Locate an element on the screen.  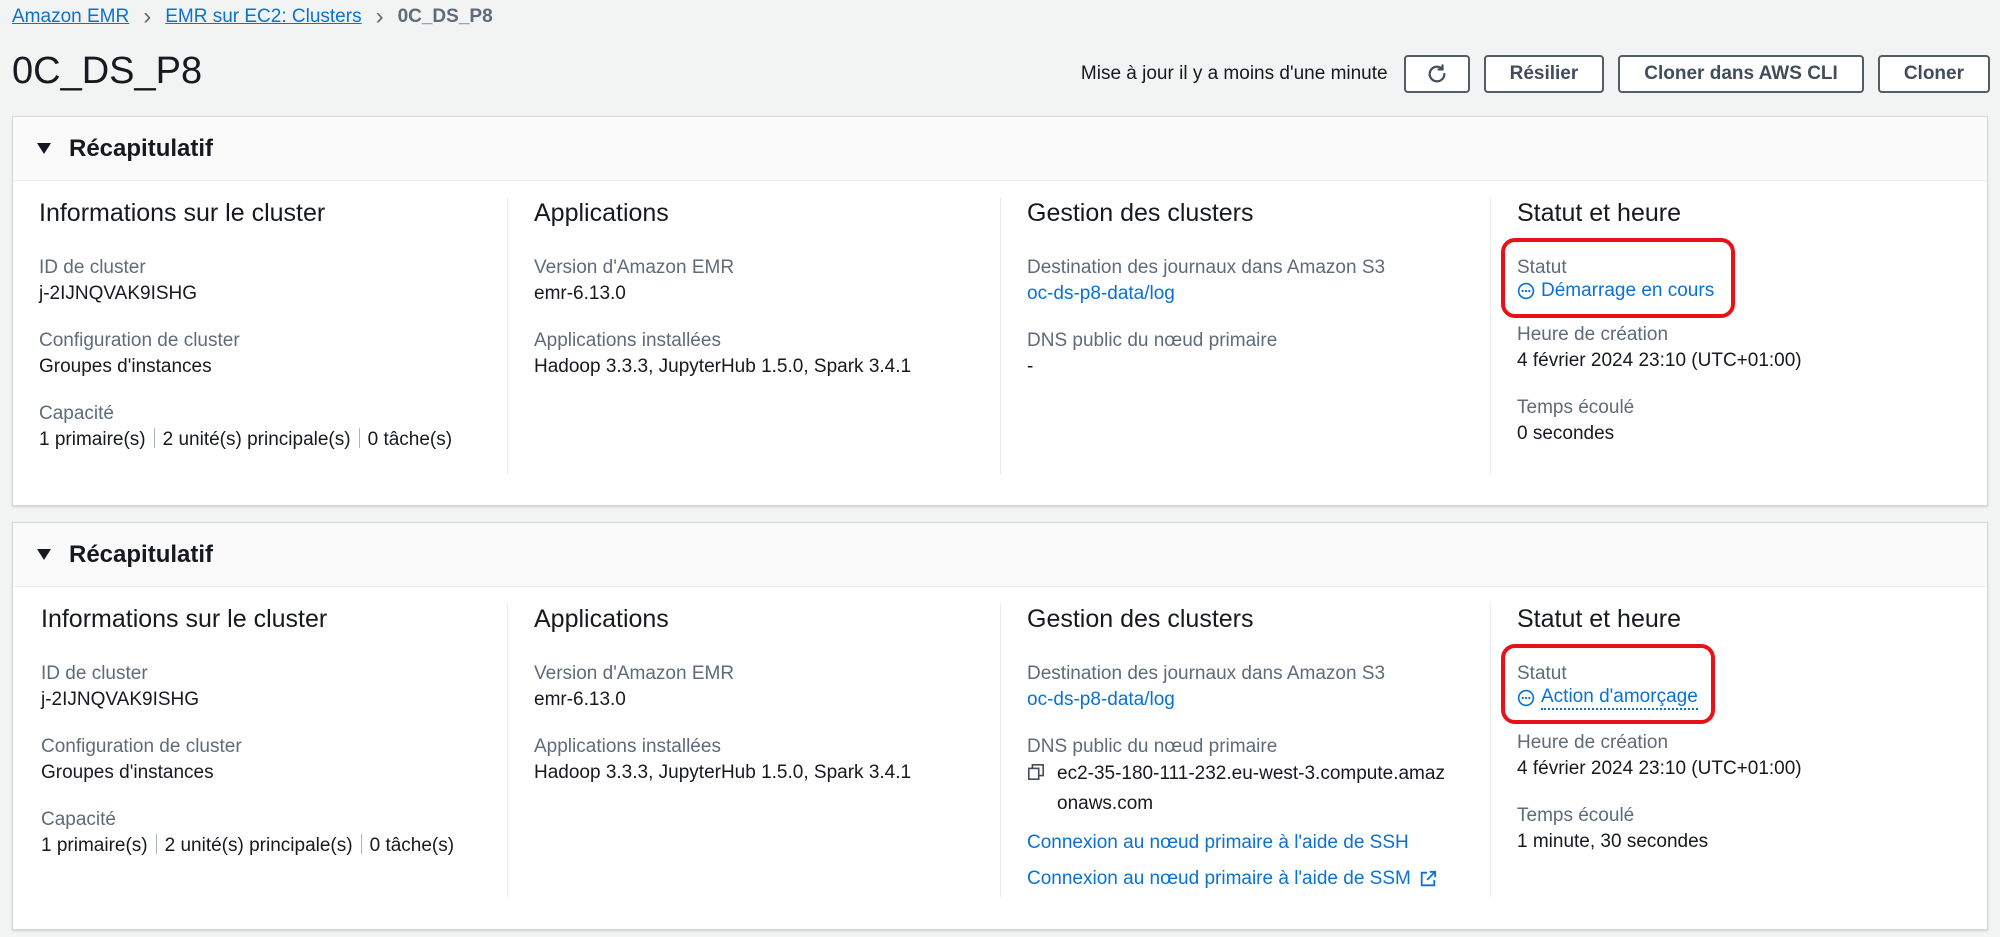
clone-button: Cloner is located at coordinates (1933, 74).